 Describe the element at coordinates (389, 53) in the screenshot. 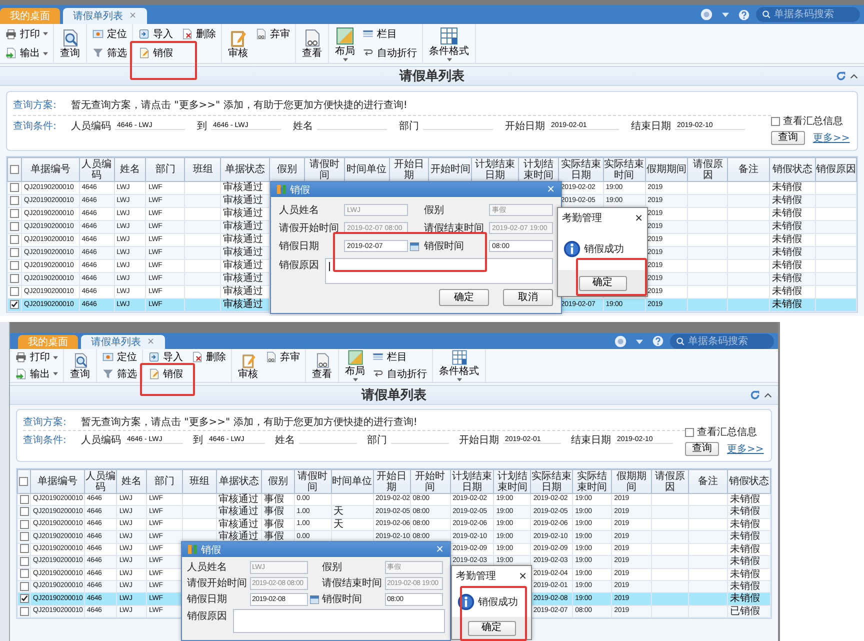

I see `toolbar-button: 自动折行` at that location.